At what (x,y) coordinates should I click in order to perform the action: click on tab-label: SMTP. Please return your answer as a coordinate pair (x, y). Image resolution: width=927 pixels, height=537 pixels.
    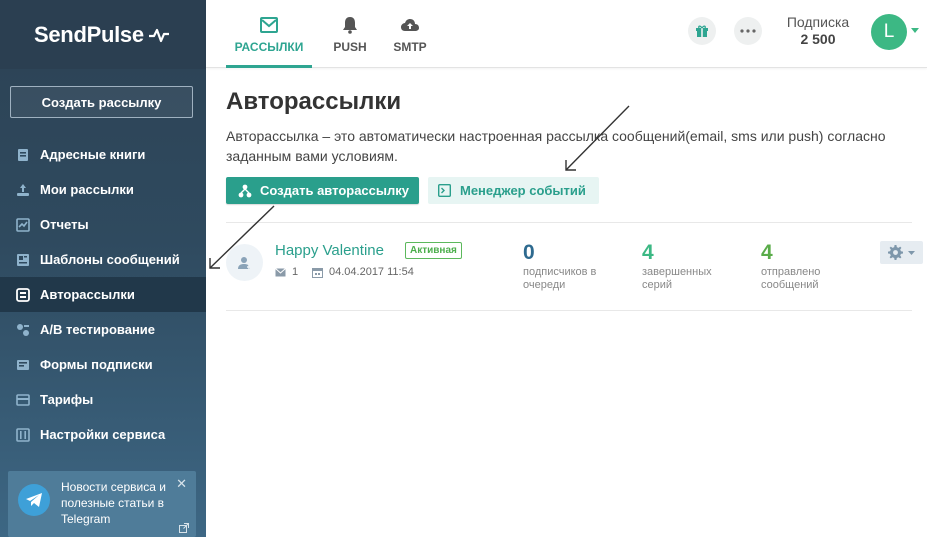
    Looking at the image, I should click on (410, 47).